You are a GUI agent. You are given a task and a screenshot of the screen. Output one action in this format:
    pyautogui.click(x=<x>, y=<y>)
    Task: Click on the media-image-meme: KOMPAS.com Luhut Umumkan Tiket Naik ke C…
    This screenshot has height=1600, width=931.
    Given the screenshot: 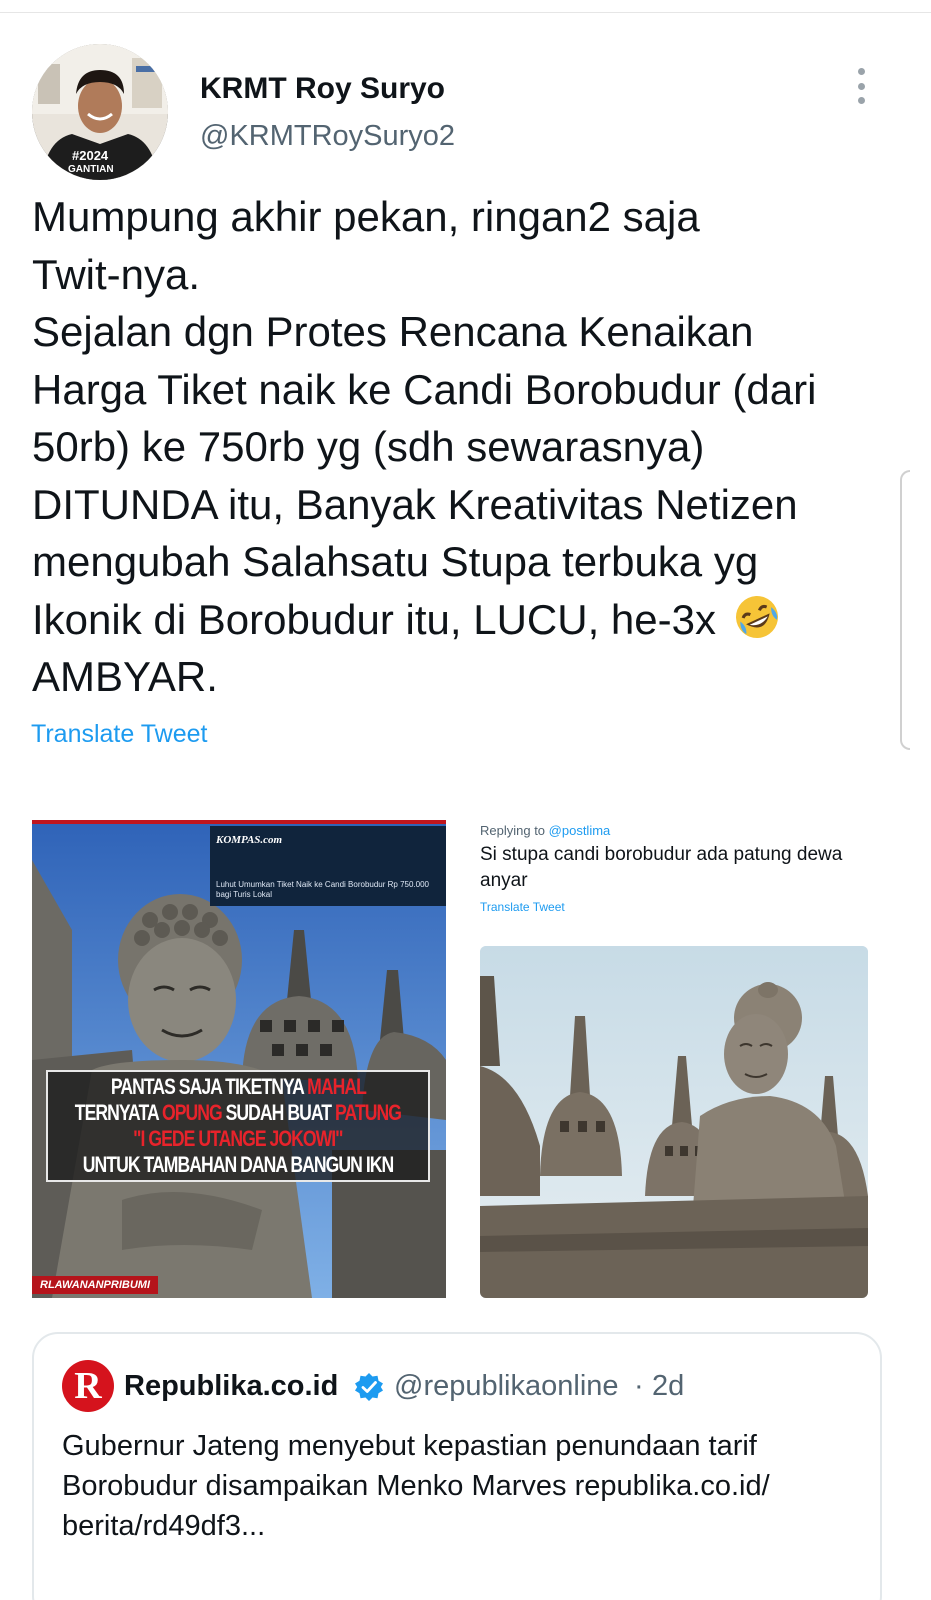 What is the action you would take?
    pyautogui.click(x=239, y=1059)
    